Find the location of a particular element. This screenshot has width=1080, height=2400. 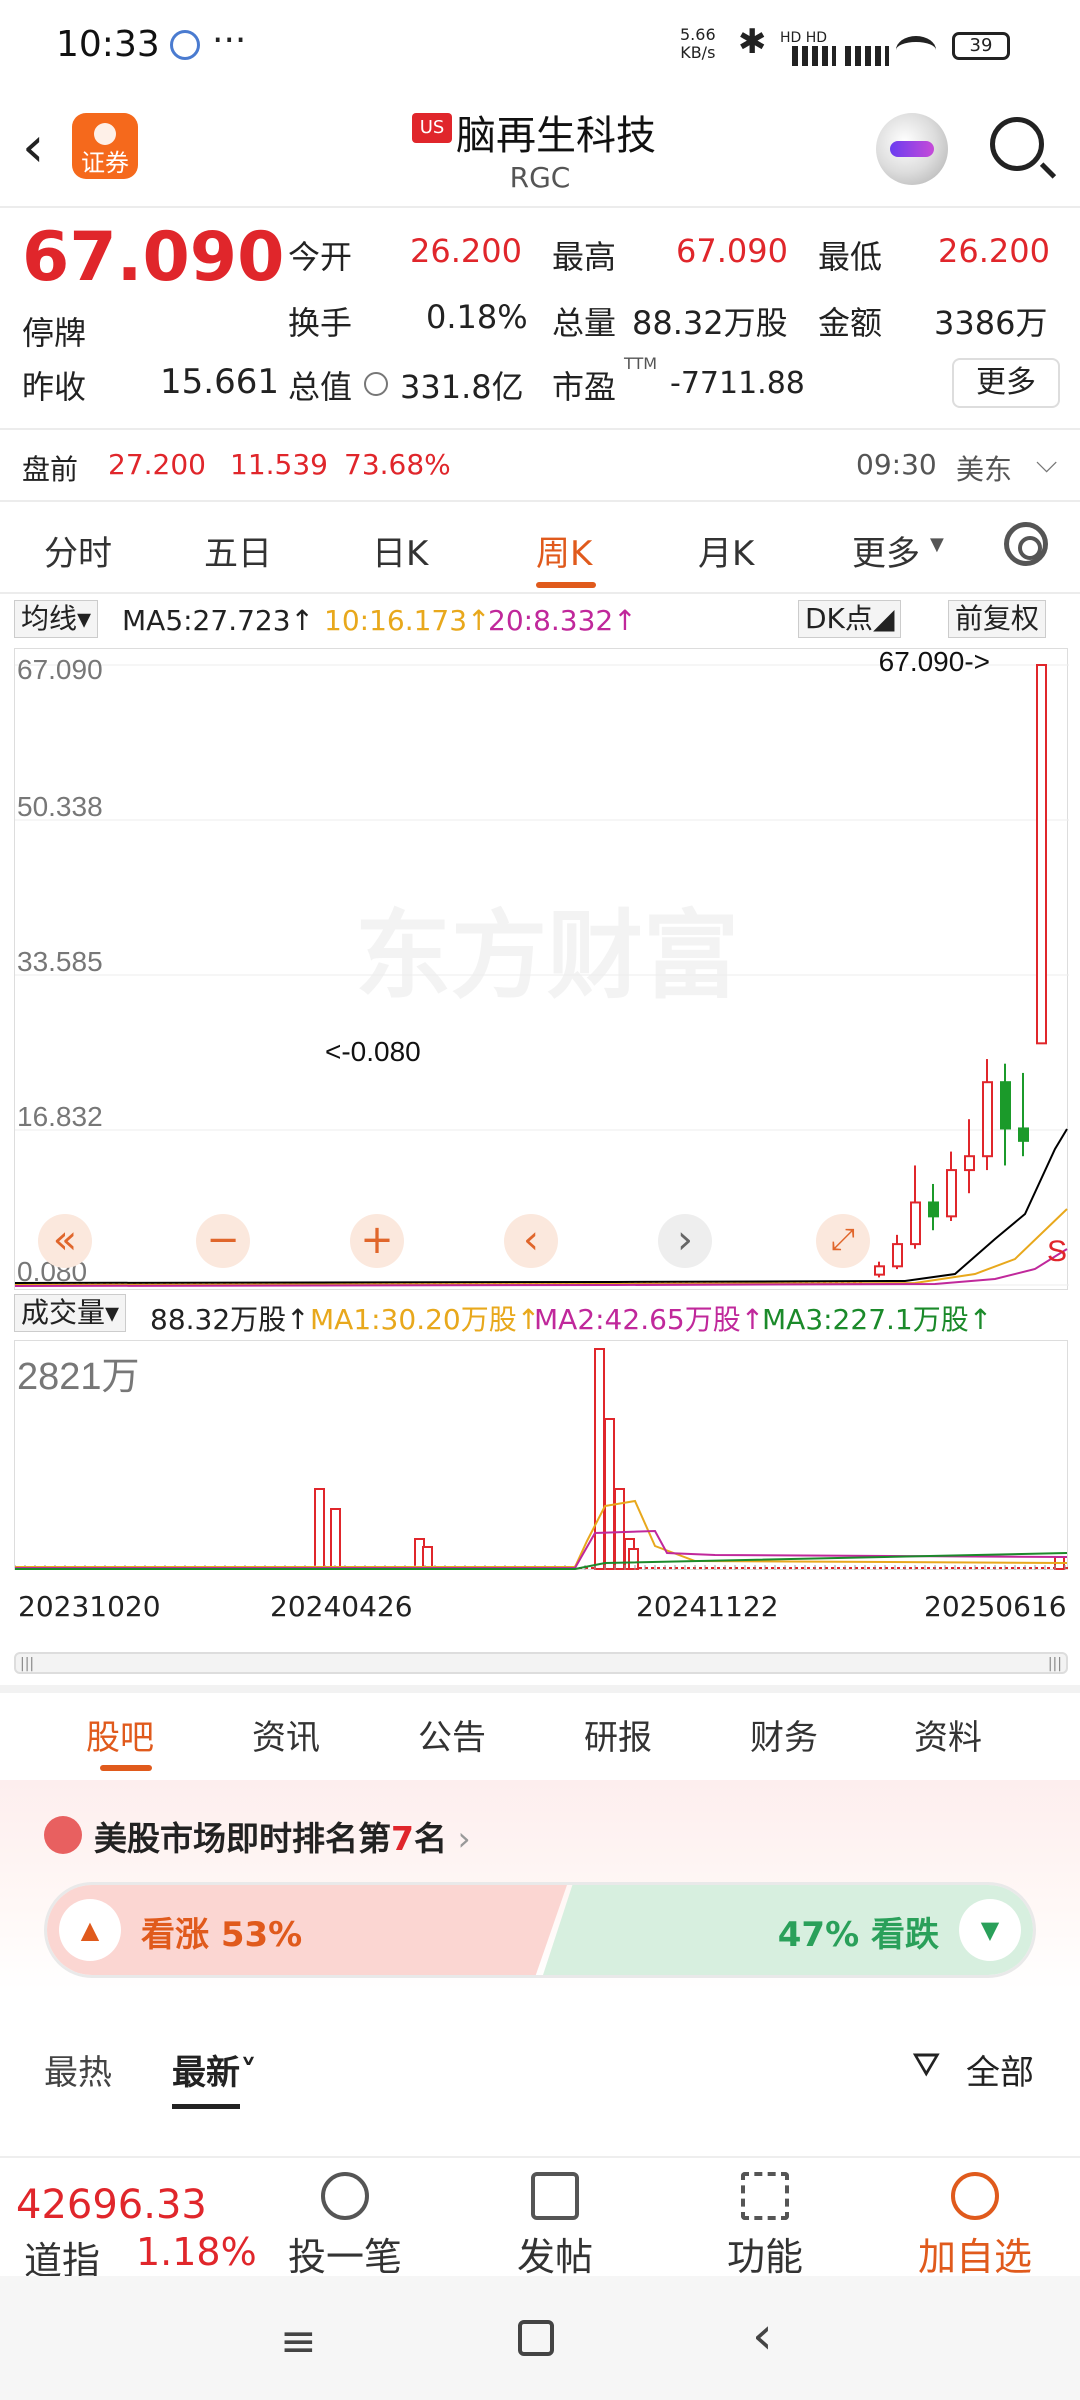

filter-icon: ⛛ is located at coordinates (926, 2065).